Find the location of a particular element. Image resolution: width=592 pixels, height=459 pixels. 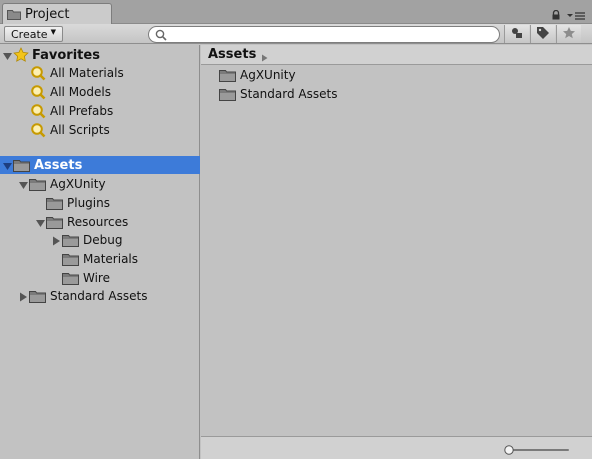

tab-bar: Project is located at coordinates (296, 12).